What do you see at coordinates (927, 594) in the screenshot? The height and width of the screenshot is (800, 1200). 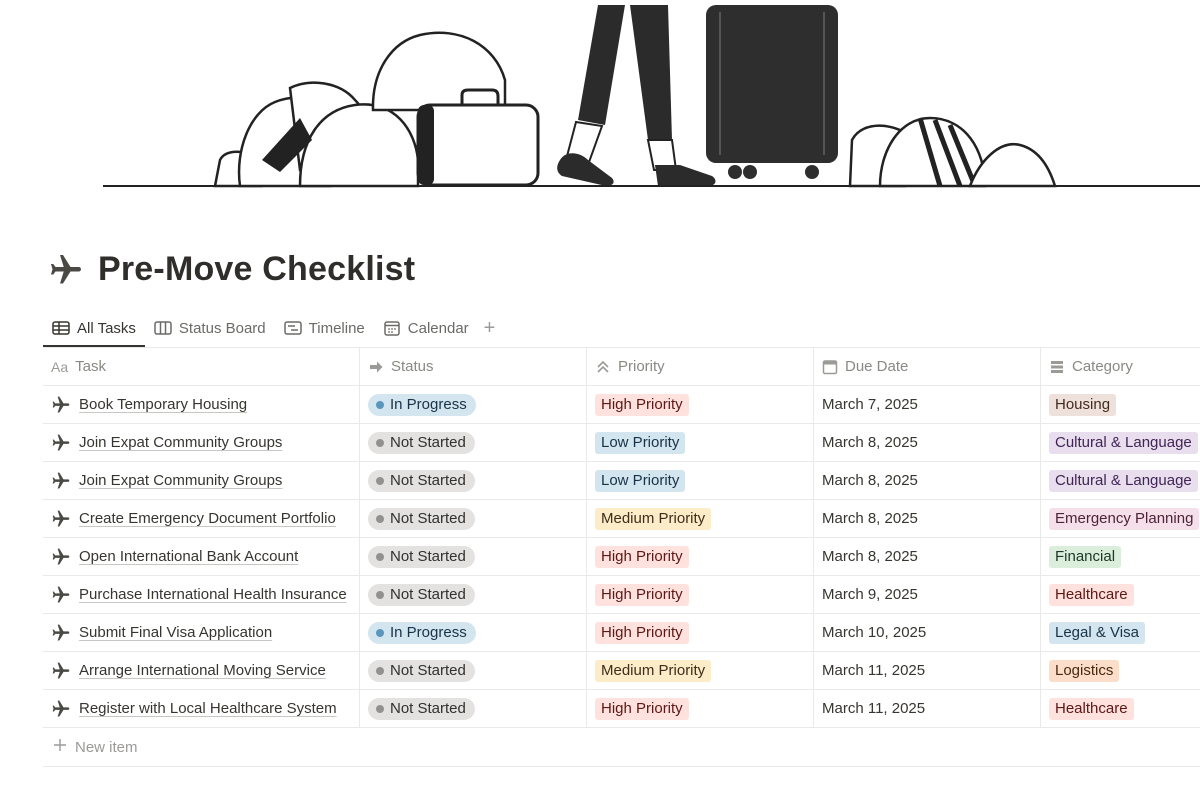 I see `due-date-cell: March 9, 2025` at bounding box center [927, 594].